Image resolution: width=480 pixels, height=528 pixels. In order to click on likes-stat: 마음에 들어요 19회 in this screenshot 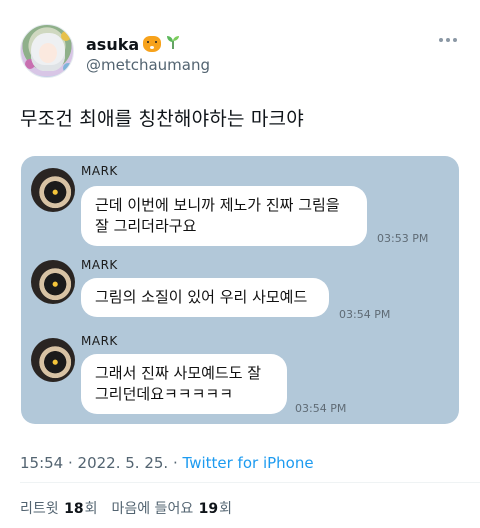, I will do `click(171, 508)`.